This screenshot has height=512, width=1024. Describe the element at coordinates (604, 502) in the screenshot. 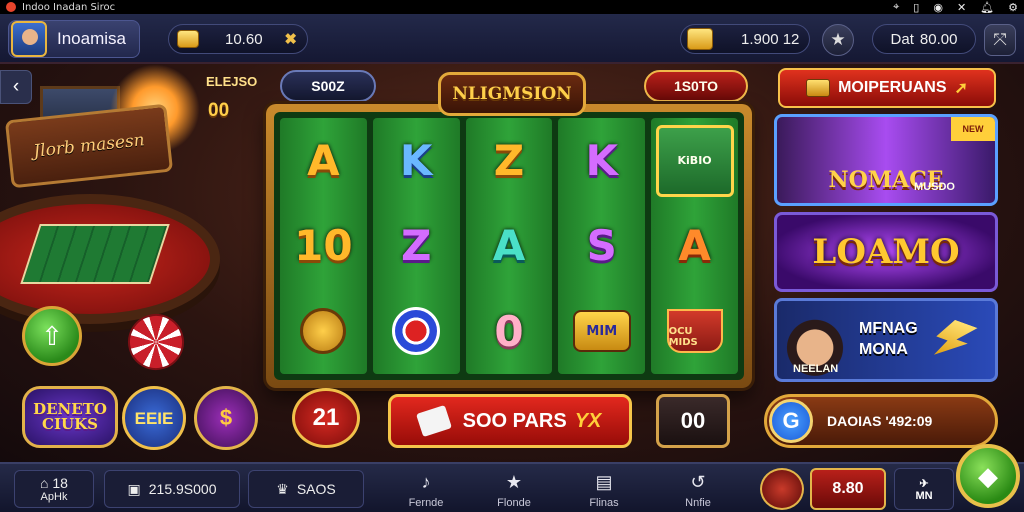

I see `tab-3-label: Flinas` at that location.